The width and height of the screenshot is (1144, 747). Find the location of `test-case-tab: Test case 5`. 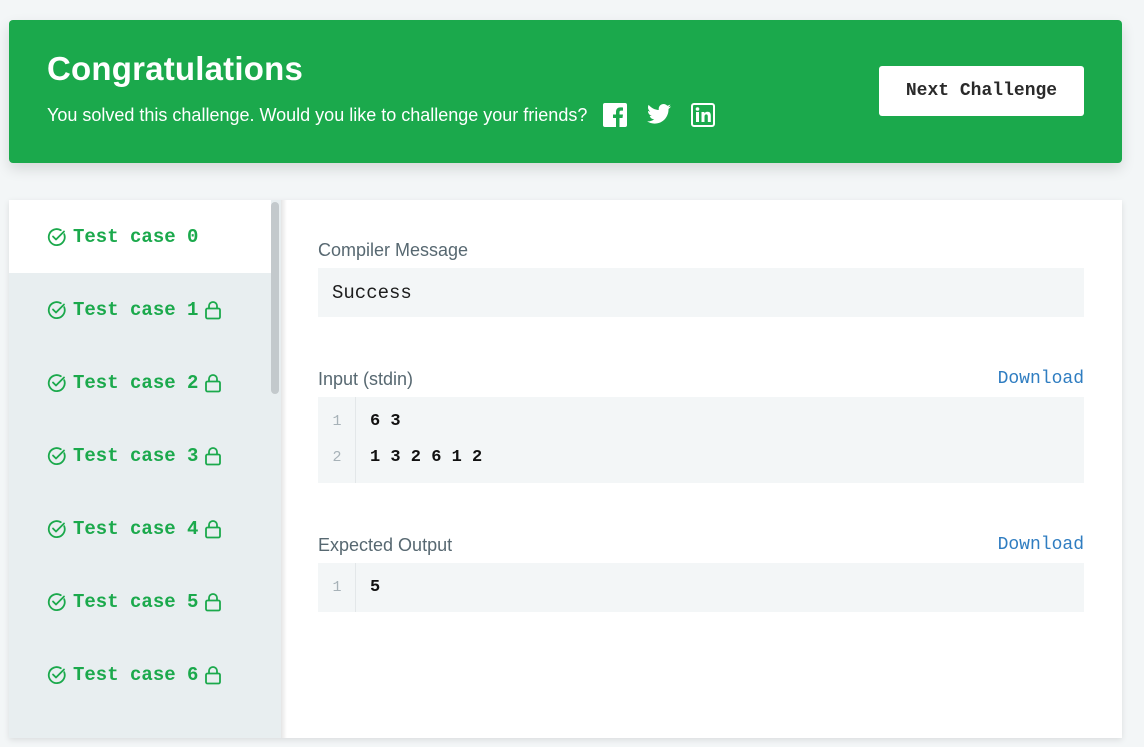

test-case-tab: Test case 5 is located at coordinates (140, 601).